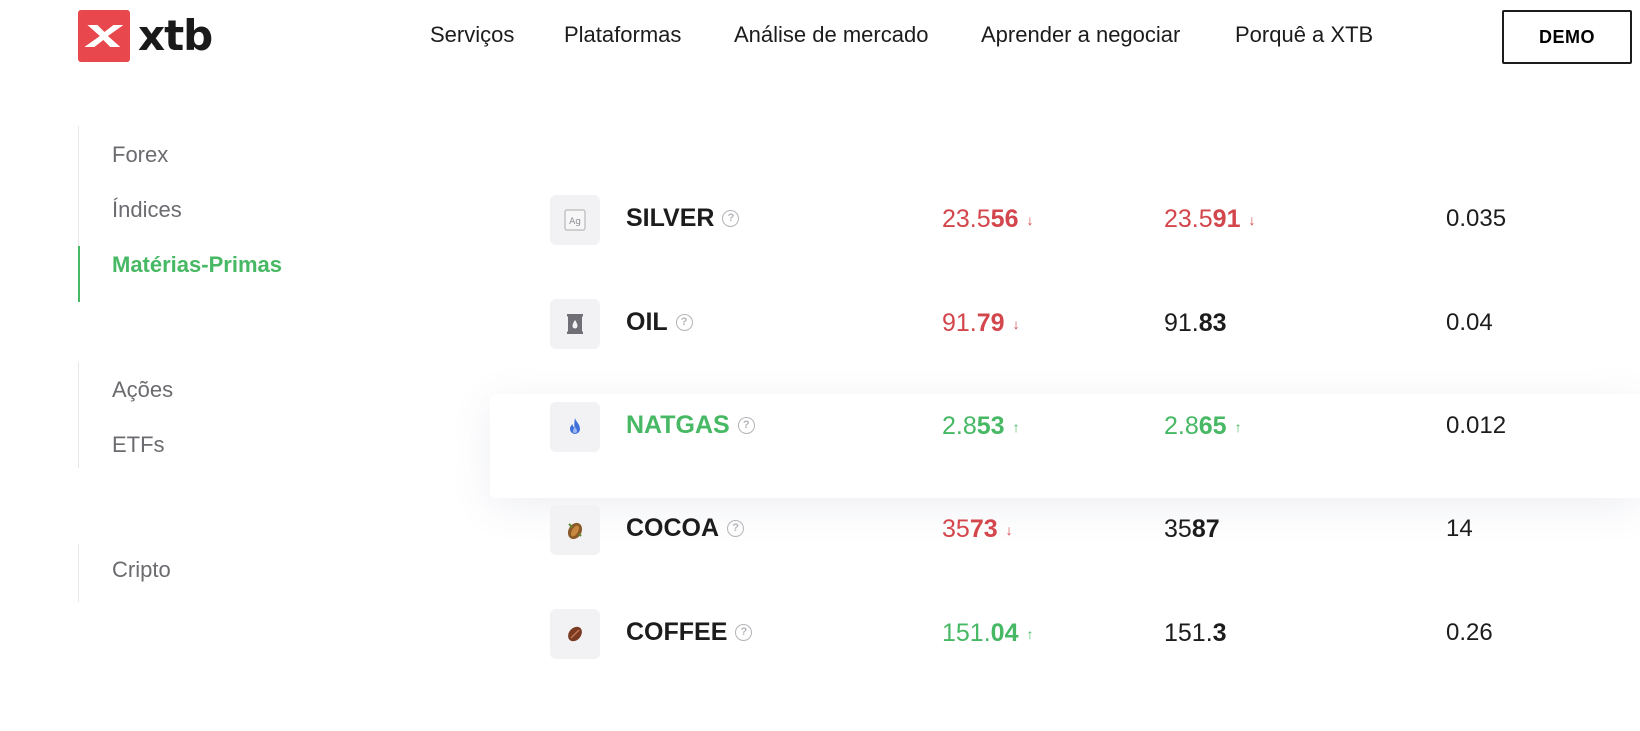 The image size is (1640, 731). I want to click on table-row: COFFEE ? 151. 04 ↑ 151. 3 0.26, so click(1090, 634).